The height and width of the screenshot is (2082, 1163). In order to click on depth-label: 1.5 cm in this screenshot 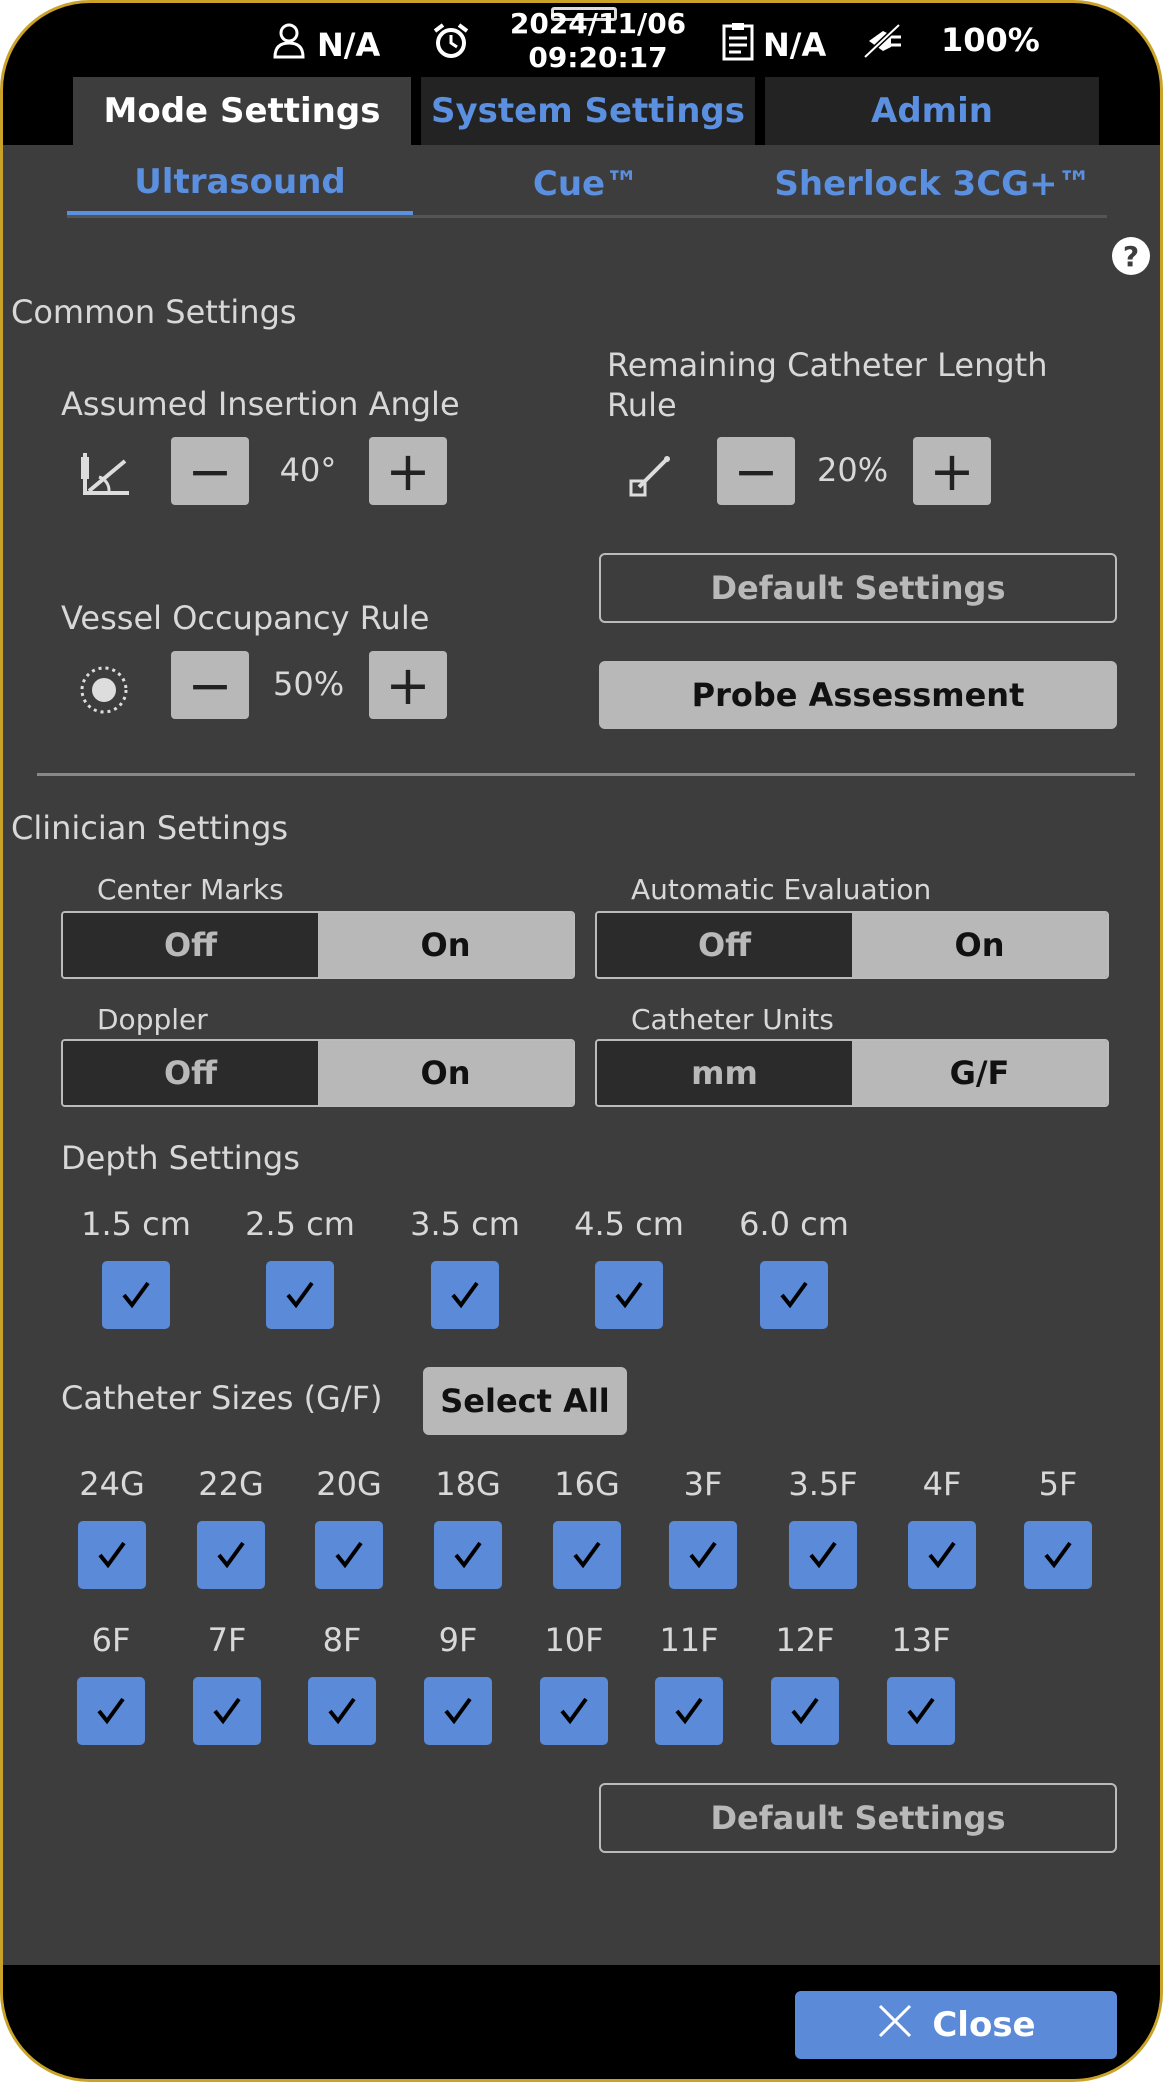, I will do `click(136, 1224)`.